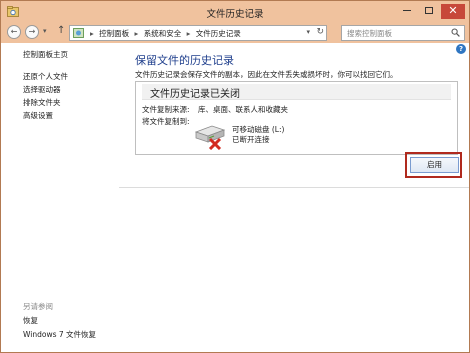 Image resolution: width=470 pixels, height=353 pixels. I want to click on refresh-icon: ↻, so click(320, 32).